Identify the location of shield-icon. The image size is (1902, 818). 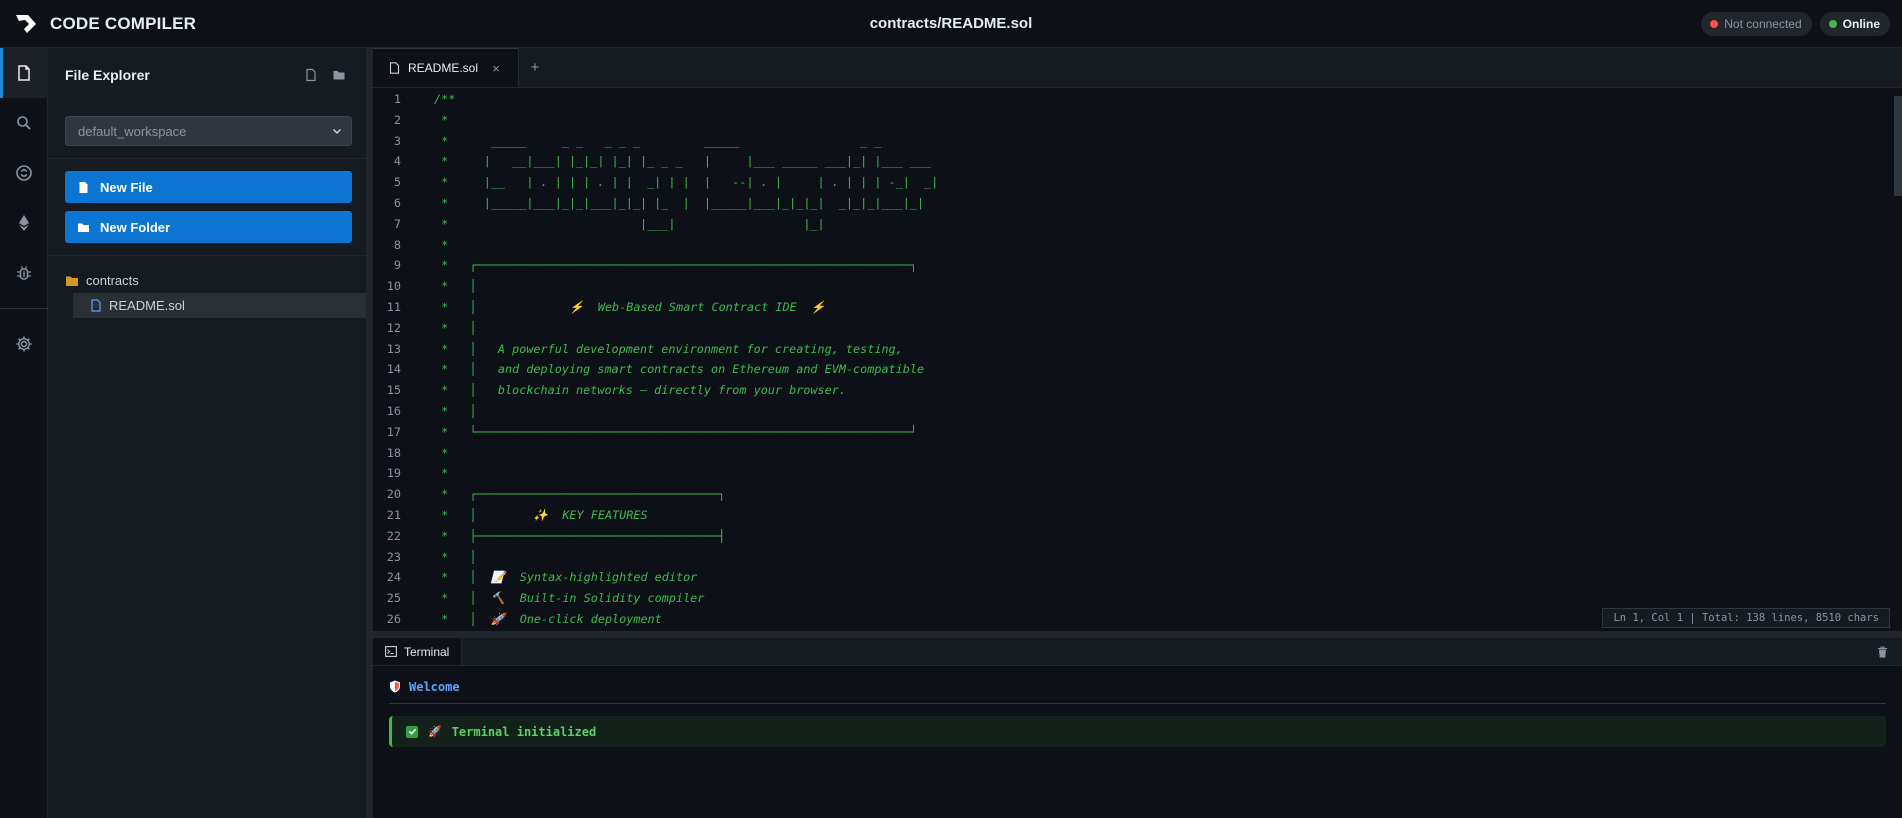
(395, 686).